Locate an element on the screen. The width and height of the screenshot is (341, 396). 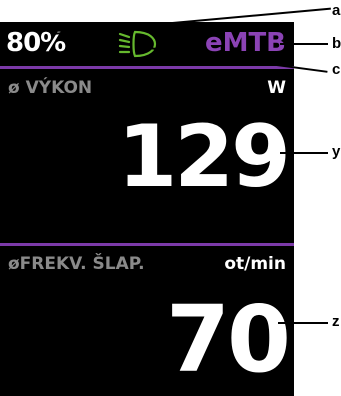
power-unit: W is located at coordinates (276, 88).